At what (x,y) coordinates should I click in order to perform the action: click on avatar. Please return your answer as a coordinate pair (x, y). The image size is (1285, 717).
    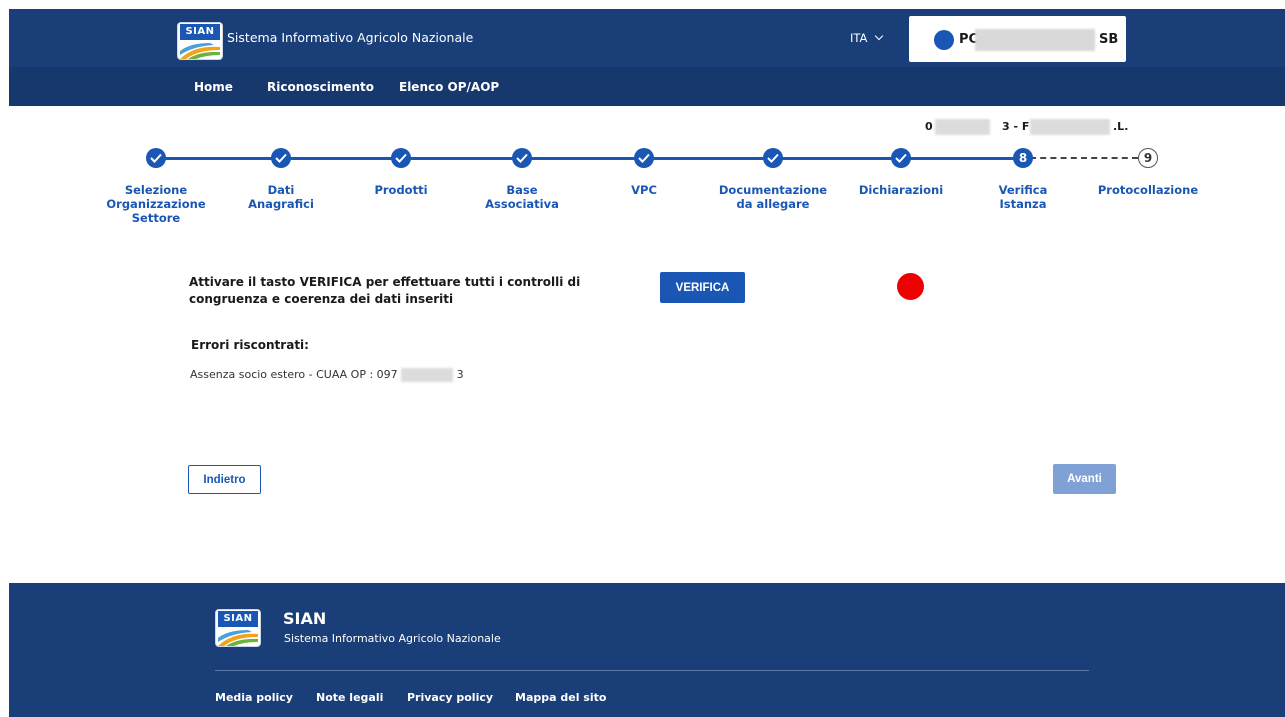
    Looking at the image, I should click on (944, 40).